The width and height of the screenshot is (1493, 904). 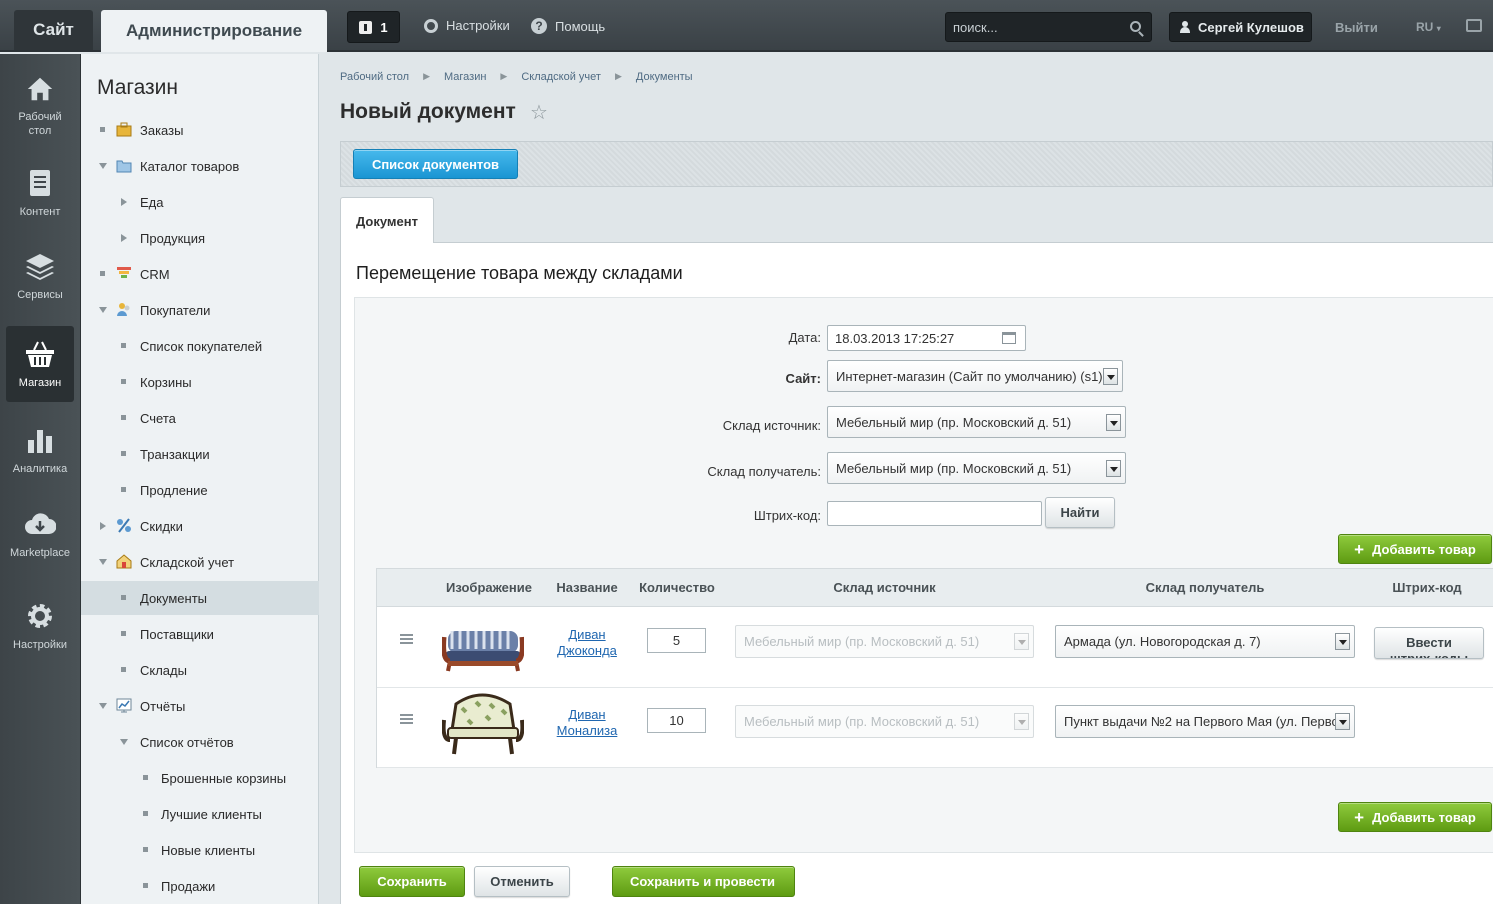 I want to click on quantity-input: 5, so click(x=676, y=640).